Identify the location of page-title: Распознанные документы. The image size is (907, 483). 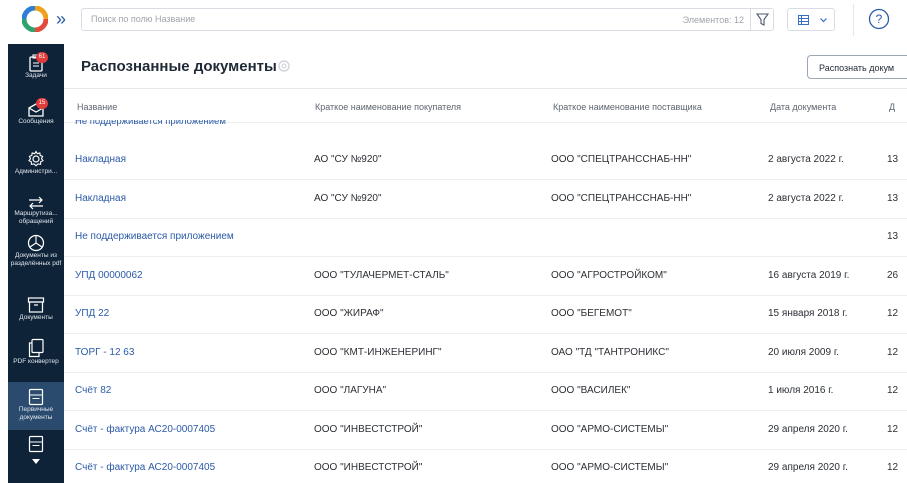
(179, 66).